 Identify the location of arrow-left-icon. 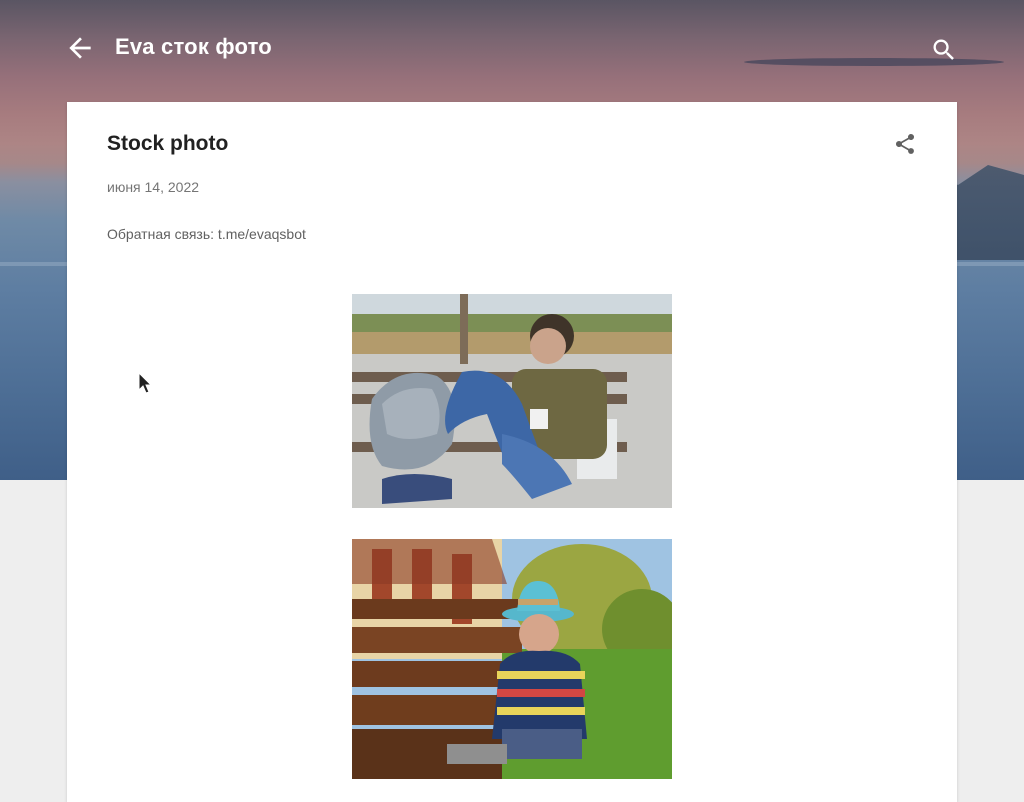
(80, 48).